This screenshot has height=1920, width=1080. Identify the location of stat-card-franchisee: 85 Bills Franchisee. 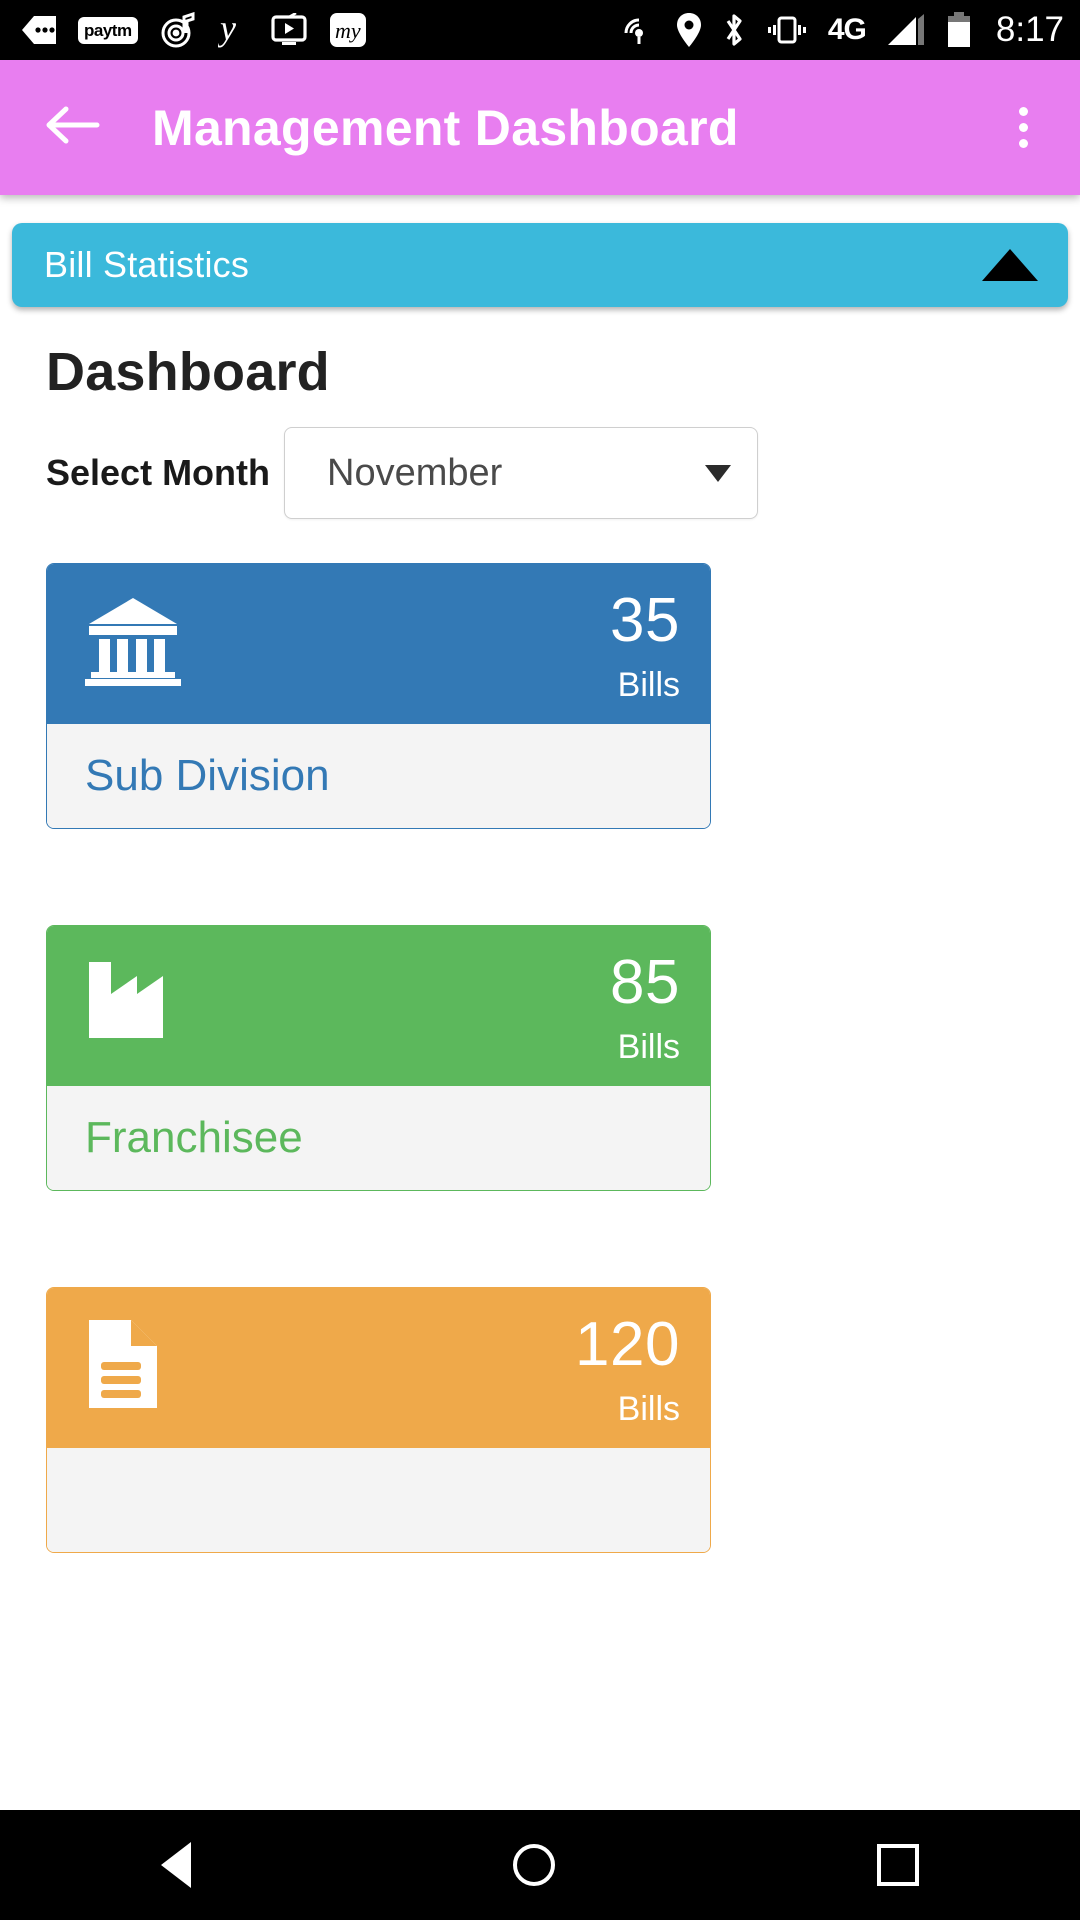
(378, 1058).